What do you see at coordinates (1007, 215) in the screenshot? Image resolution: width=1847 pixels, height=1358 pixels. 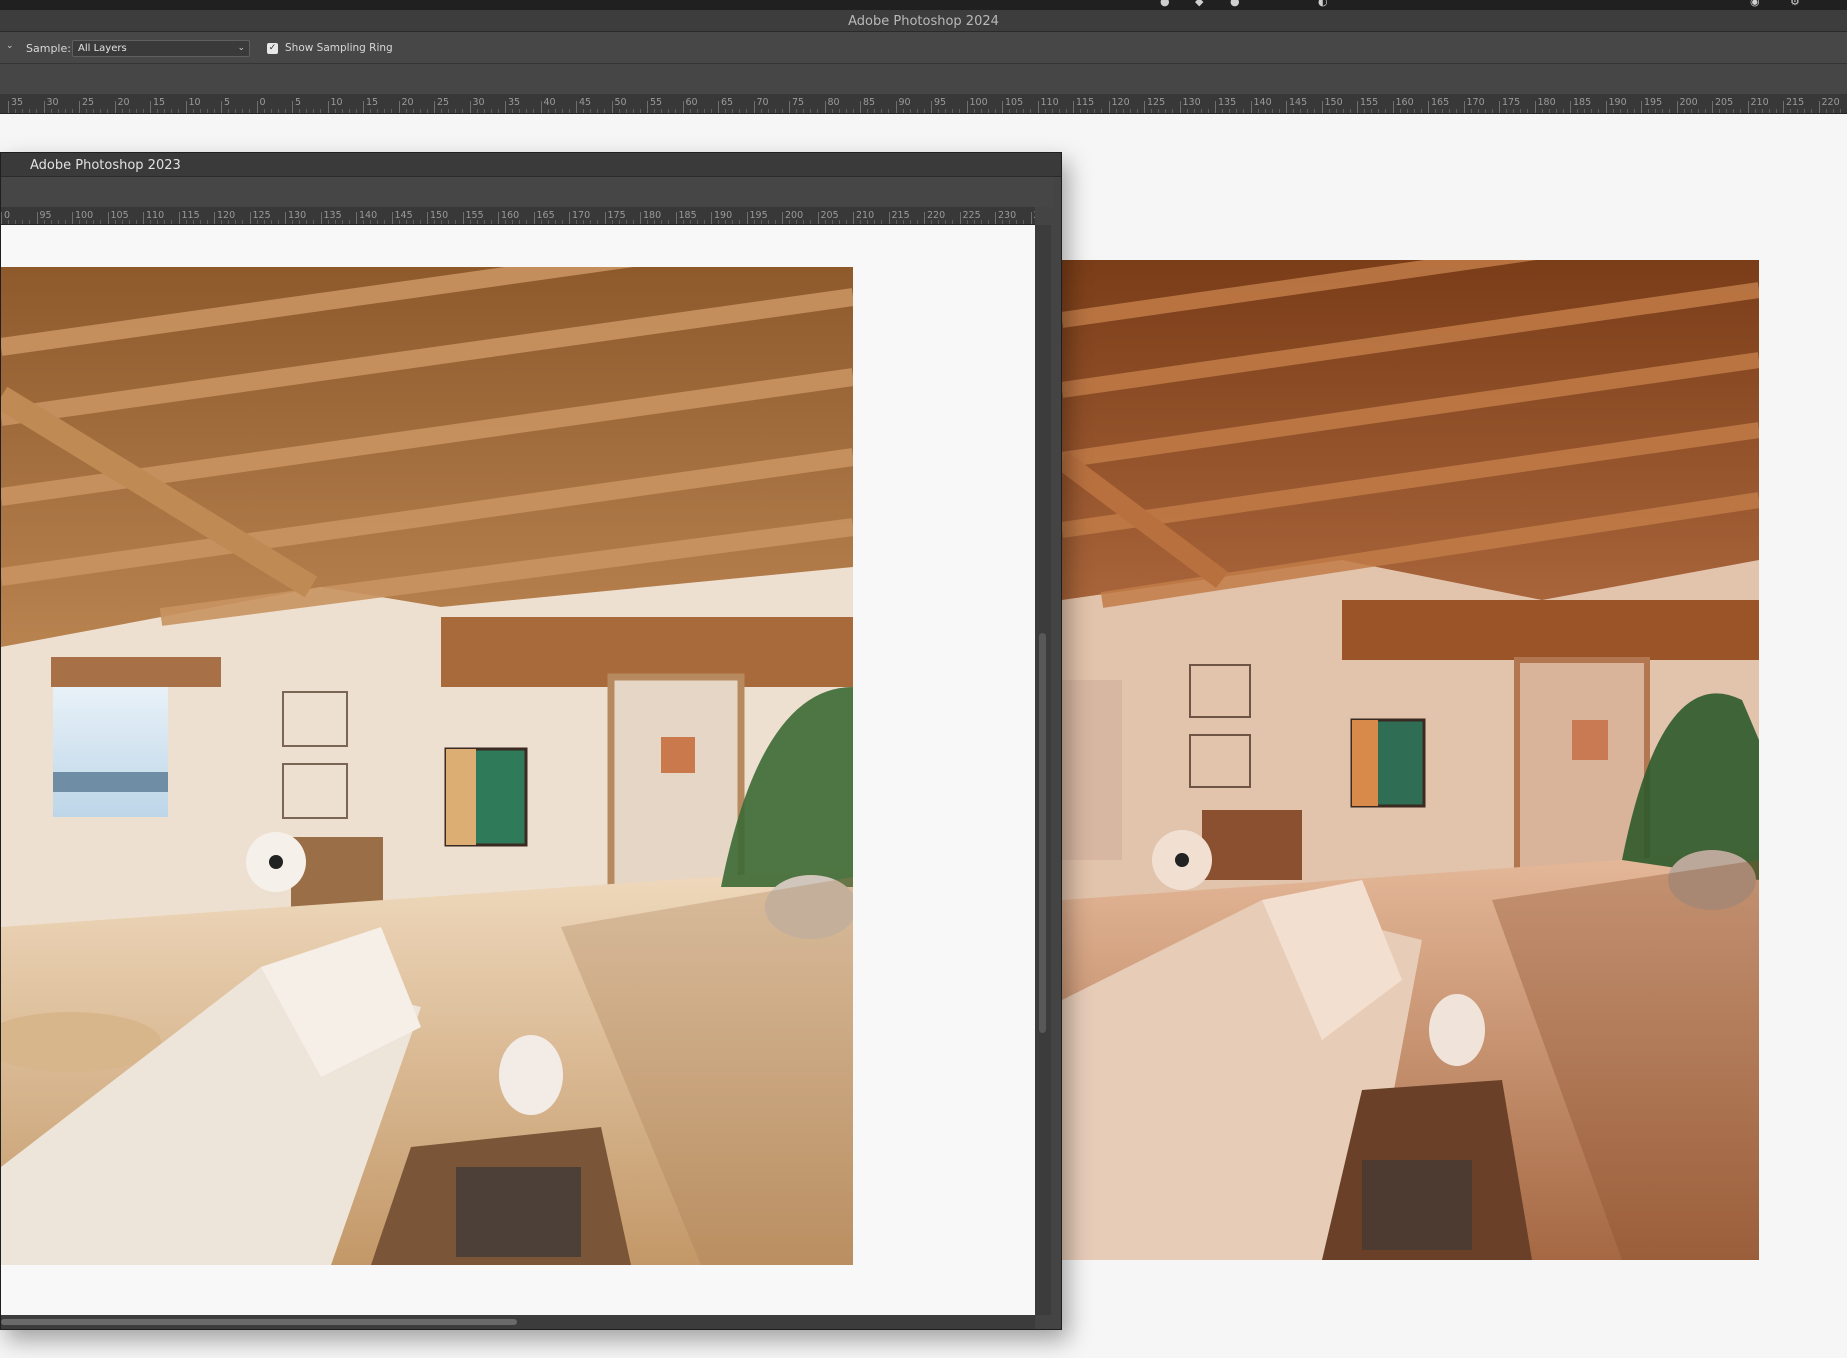 I see `ruler-label: 230` at bounding box center [1007, 215].